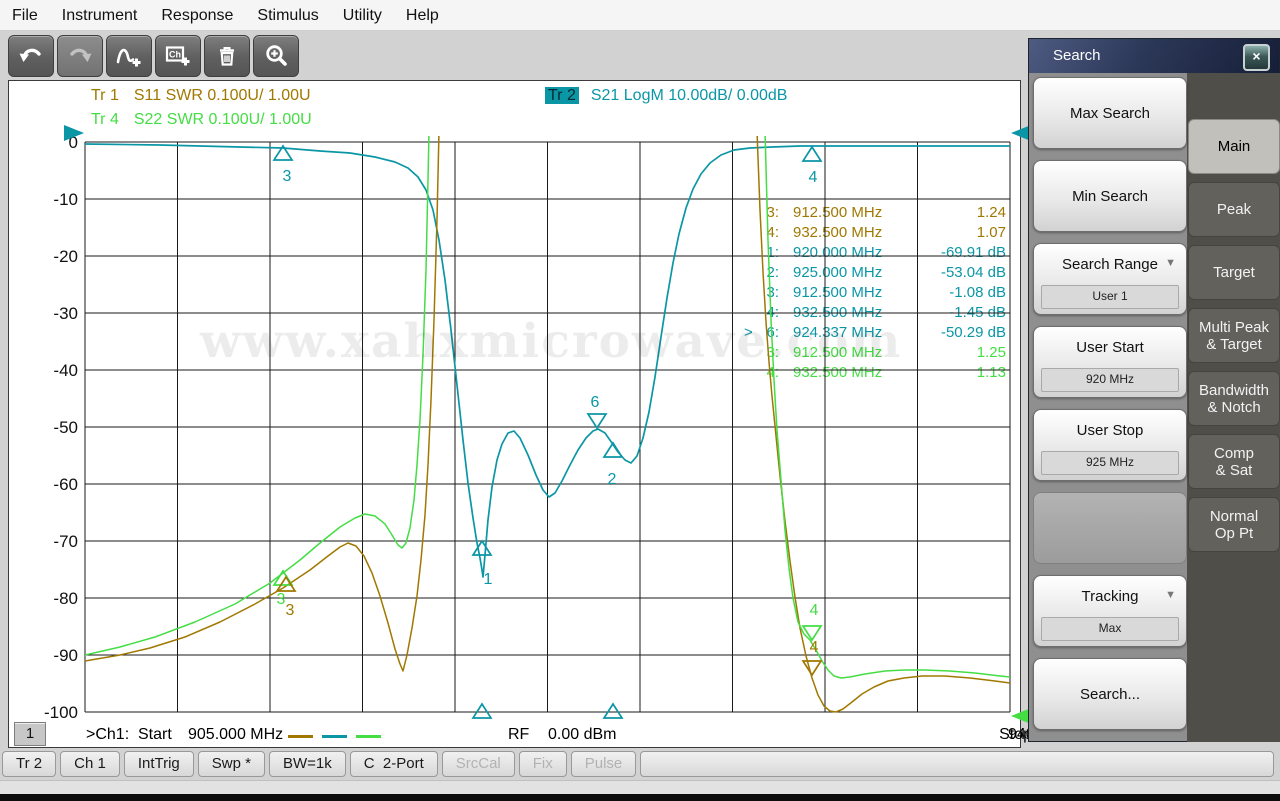 This screenshot has height=801, width=1280. I want to click on panel-button-label: User Start, so click(1110, 347).